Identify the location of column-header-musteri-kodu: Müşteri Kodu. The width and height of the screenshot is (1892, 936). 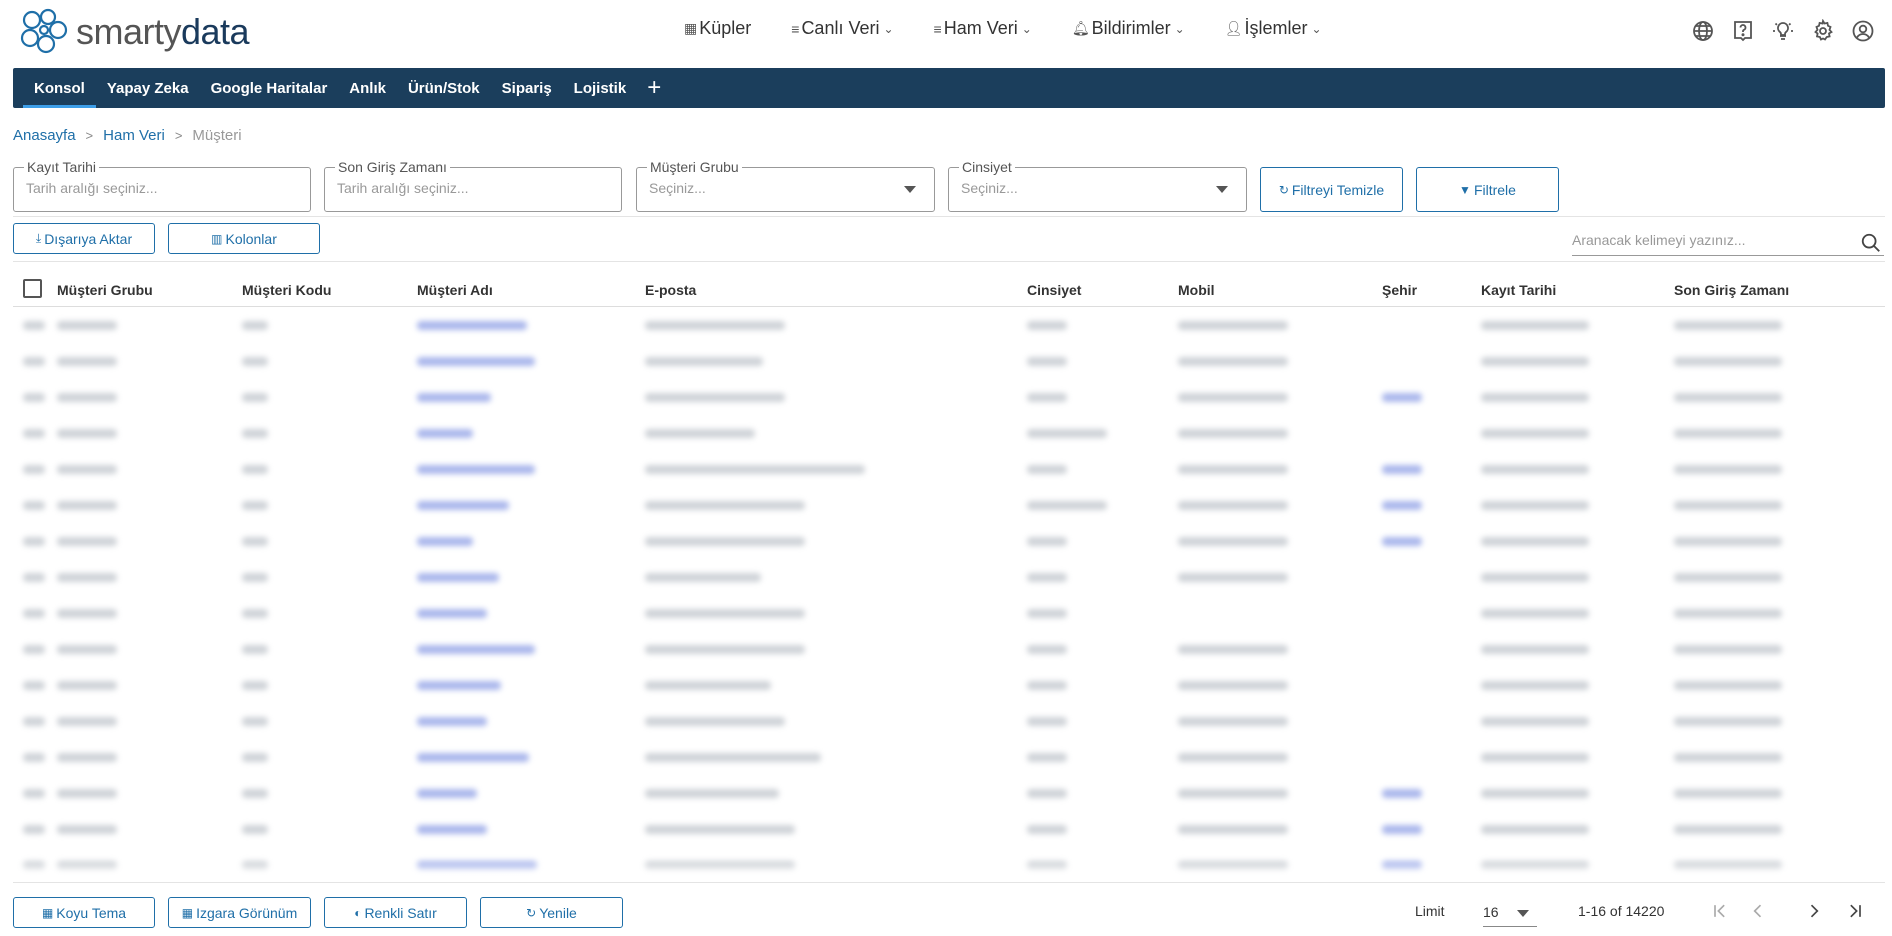
(286, 290).